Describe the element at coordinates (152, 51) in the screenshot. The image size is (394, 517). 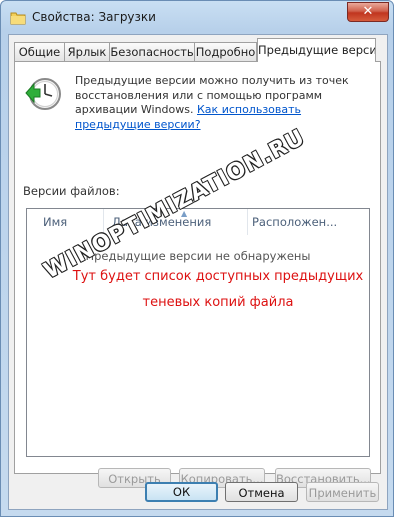
I see `tab-security: Безопасность` at that location.